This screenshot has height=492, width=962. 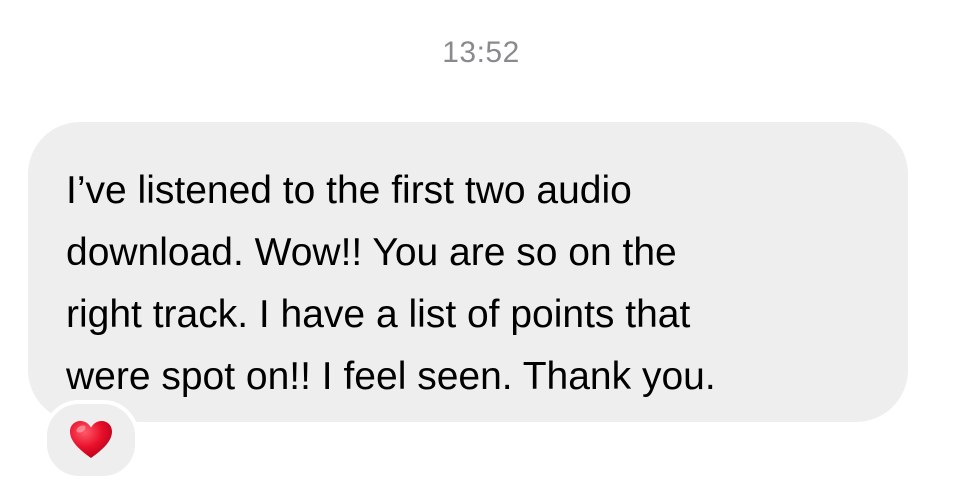 I want to click on reaction-badge, so click(x=91, y=440).